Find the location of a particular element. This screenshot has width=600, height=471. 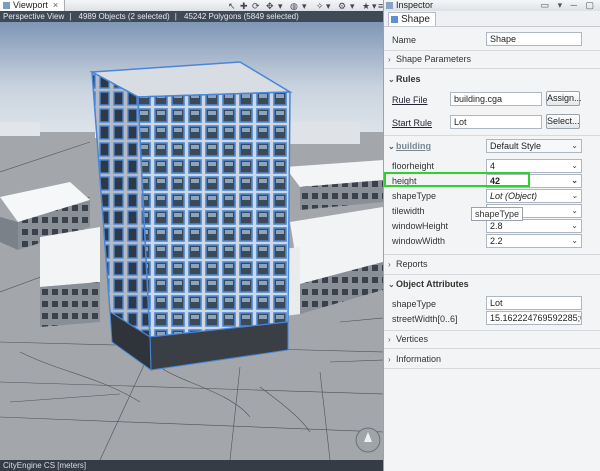

name-field: Shape is located at coordinates (534, 39).